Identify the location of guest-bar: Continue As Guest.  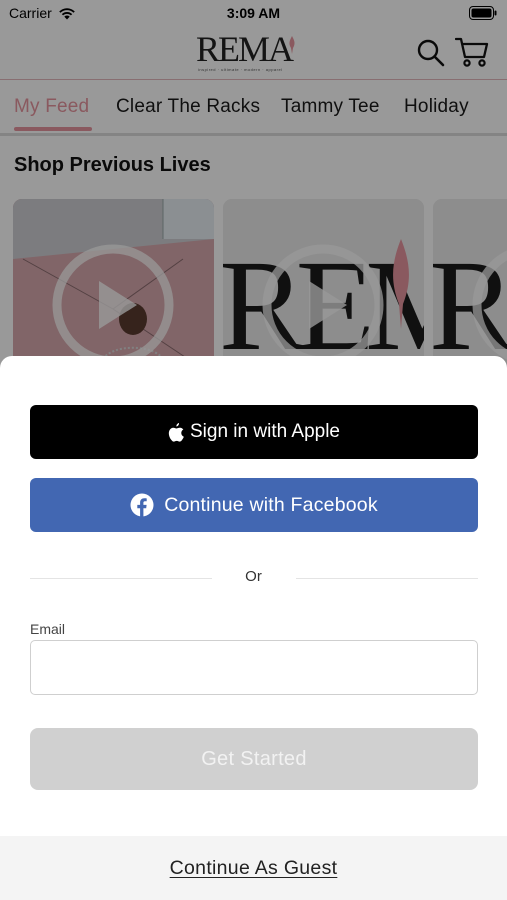
(253, 868).